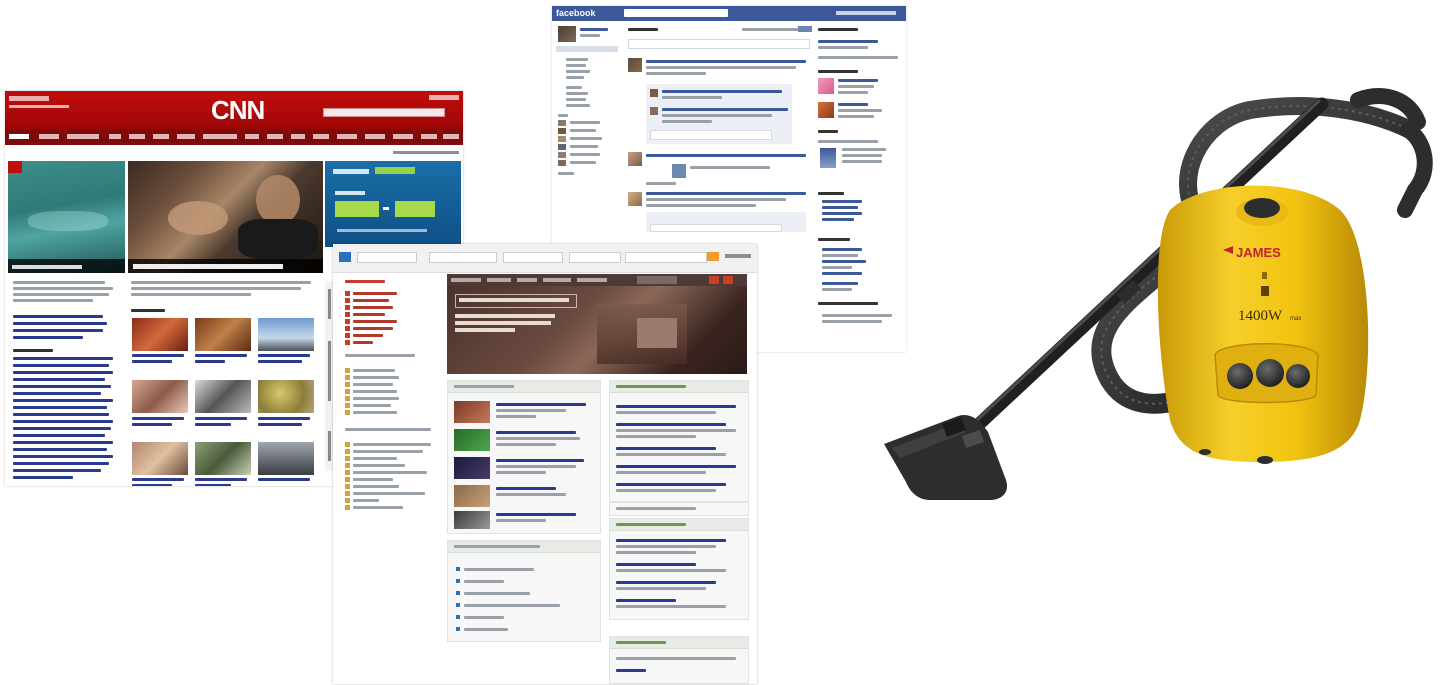 This screenshot has height=685, width=1456. Describe the element at coordinates (234, 137) in the screenshot. I see `cnn-nav-bar` at that location.